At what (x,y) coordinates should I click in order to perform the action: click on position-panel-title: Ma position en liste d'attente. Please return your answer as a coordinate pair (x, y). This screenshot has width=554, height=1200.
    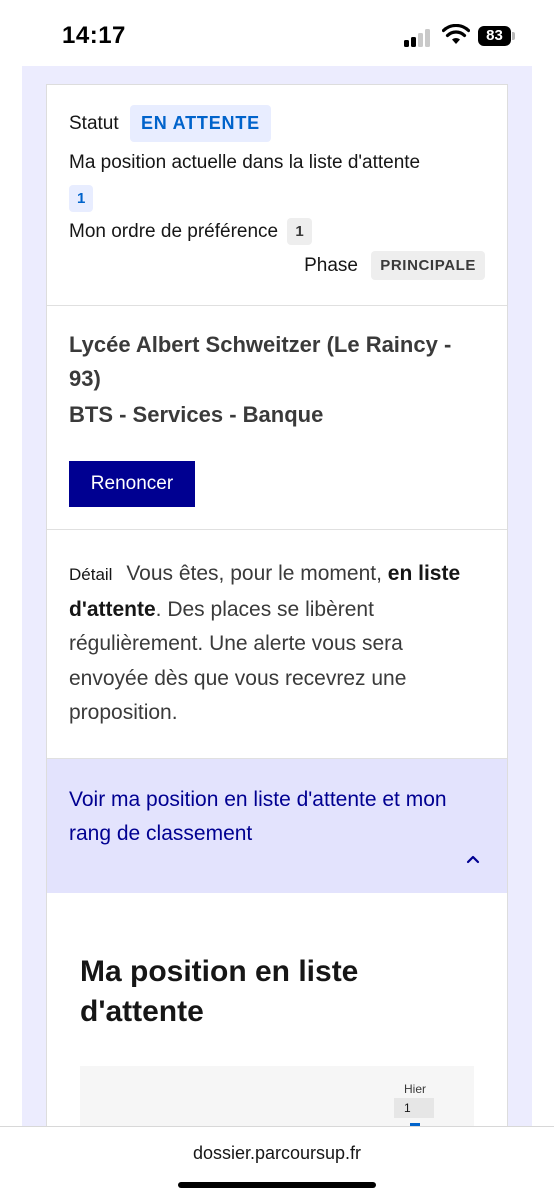
    Looking at the image, I should click on (219, 991).